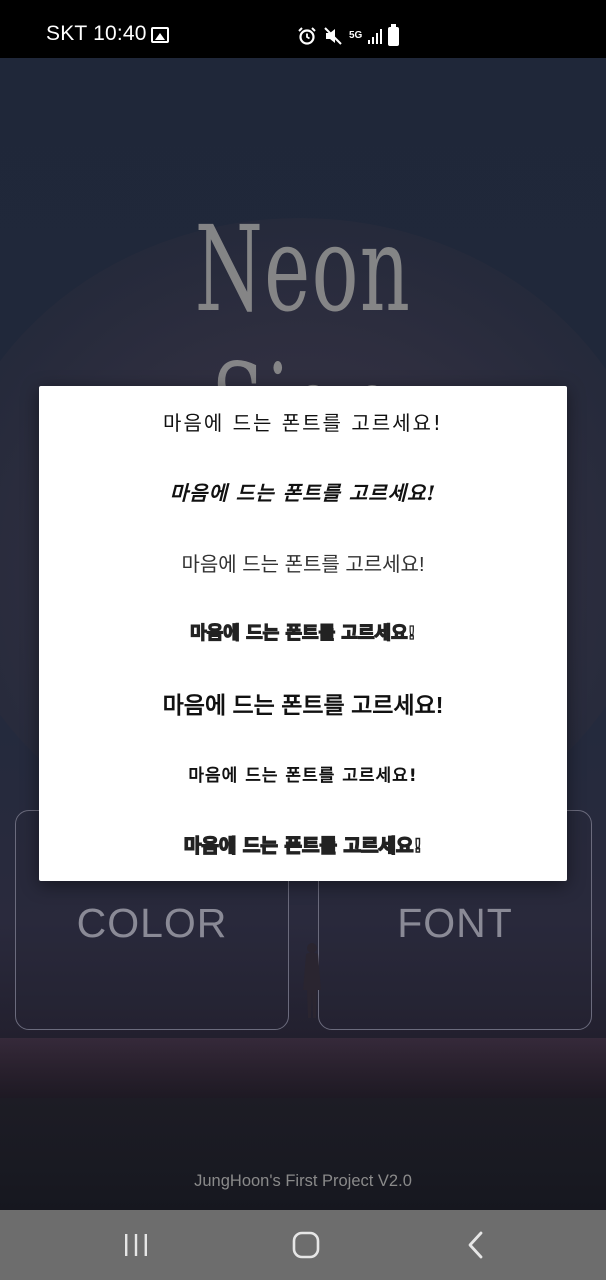 The height and width of the screenshot is (1280, 606). What do you see at coordinates (375, 36) in the screenshot?
I see `signal-icon` at bounding box center [375, 36].